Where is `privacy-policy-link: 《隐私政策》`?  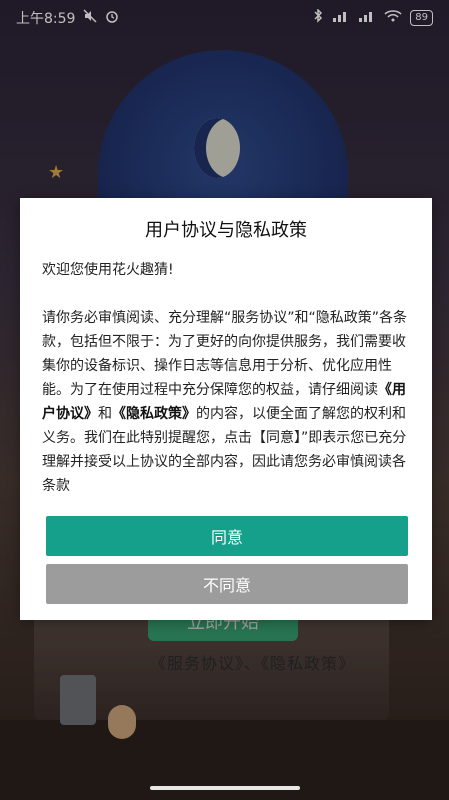 privacy-policy-link: 《隐私政策》 is located at coordinates (154, 414).